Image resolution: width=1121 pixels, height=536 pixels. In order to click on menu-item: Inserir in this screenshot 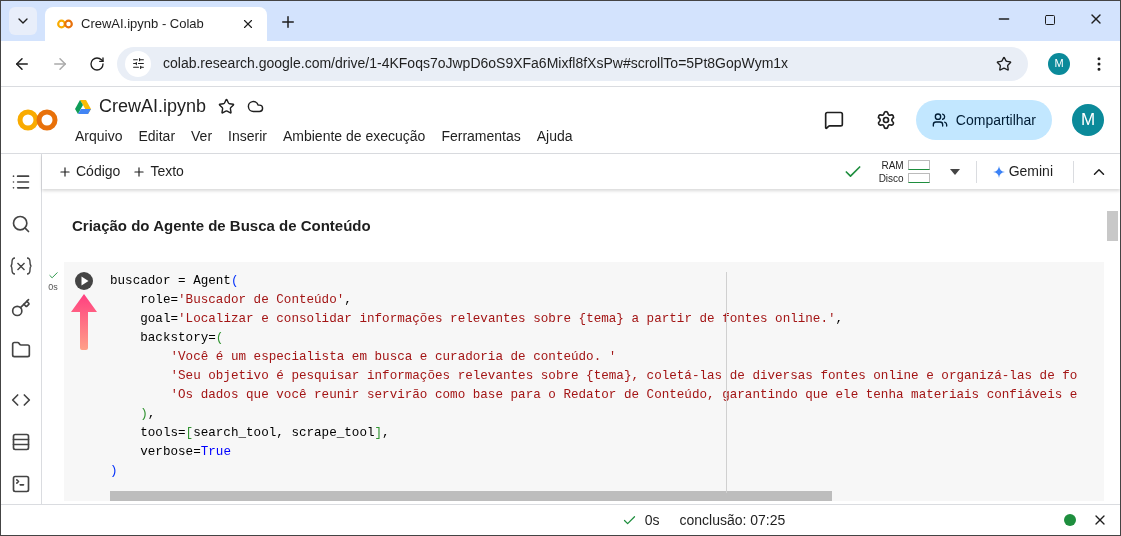, I will do `click(247, 136)`.